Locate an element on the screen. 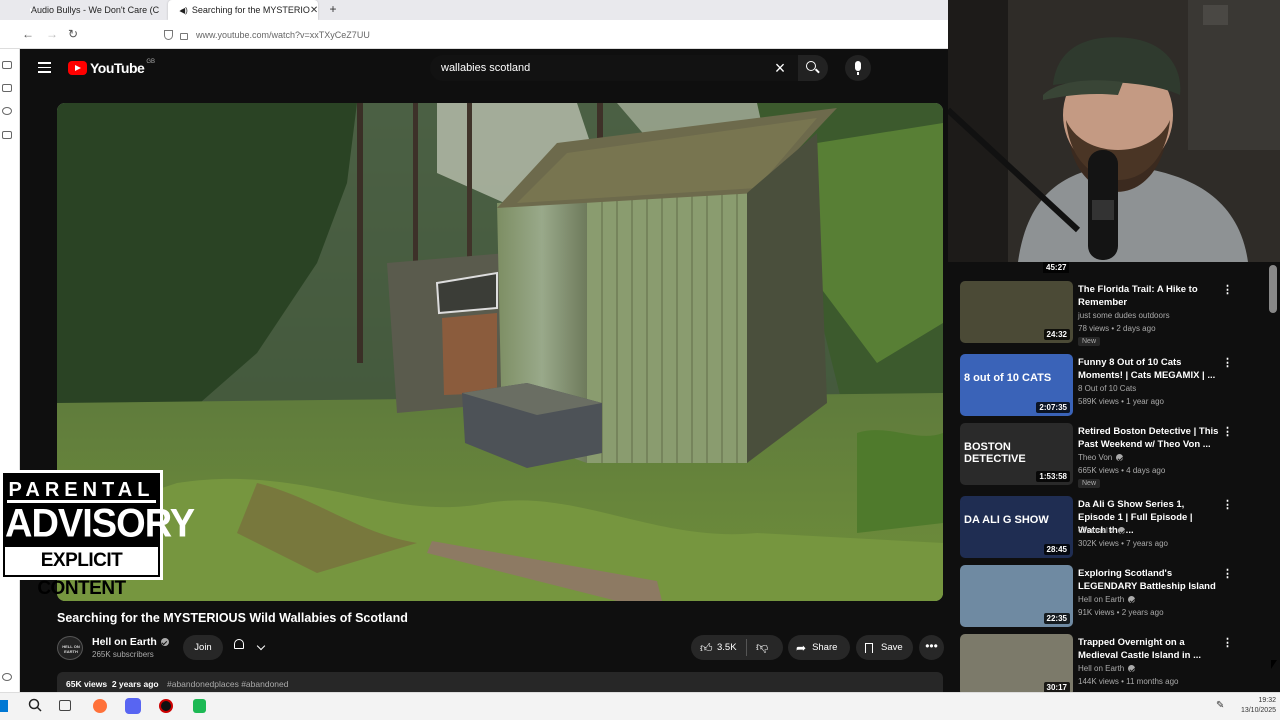  clear-search-icon: × is located at coordinates (780, 68).